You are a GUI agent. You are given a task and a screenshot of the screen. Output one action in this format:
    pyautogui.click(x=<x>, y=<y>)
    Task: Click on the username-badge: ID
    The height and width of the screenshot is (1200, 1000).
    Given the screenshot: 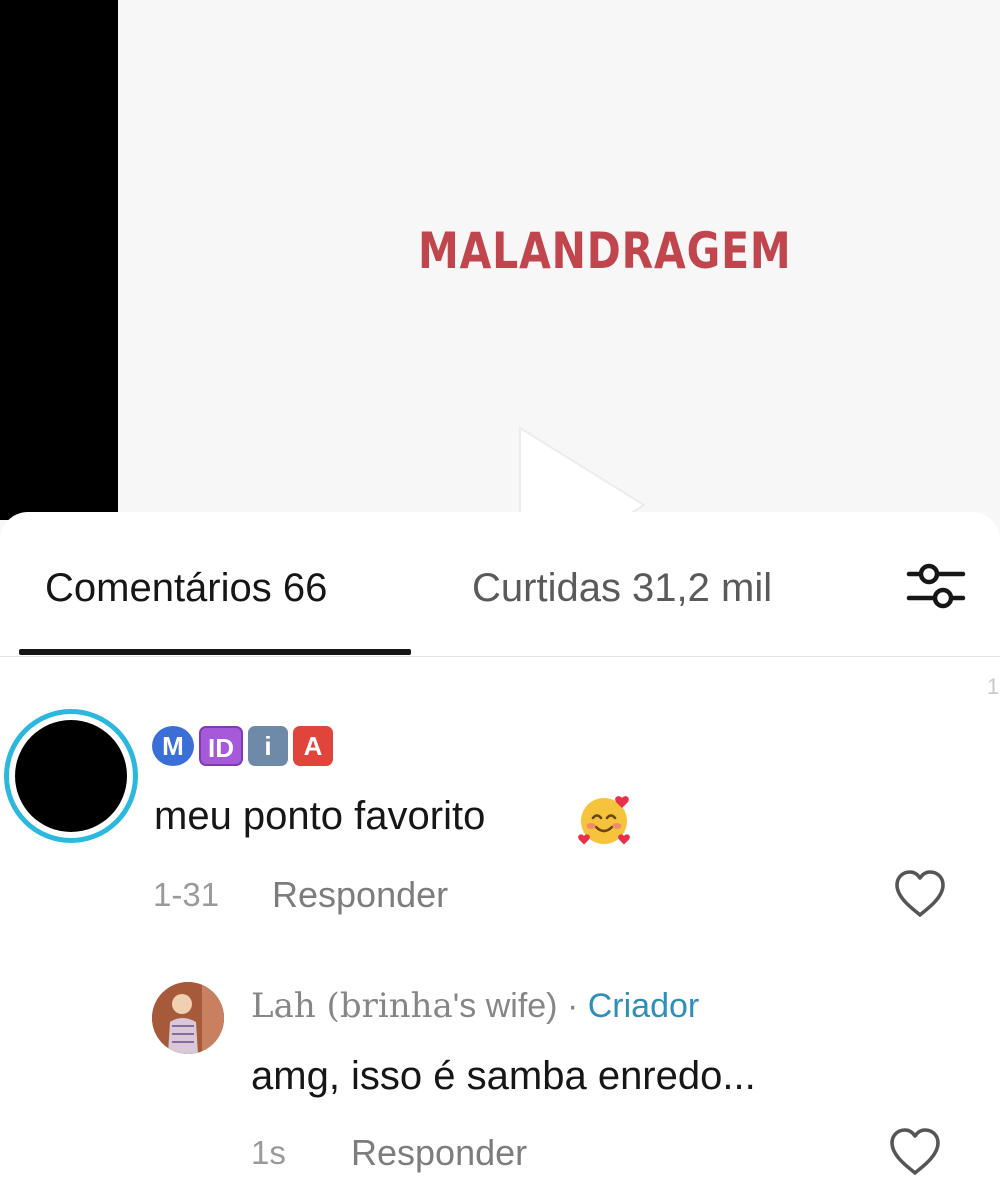 What is the action you would take?
    pyautogui.click(x=221, y=746)
    